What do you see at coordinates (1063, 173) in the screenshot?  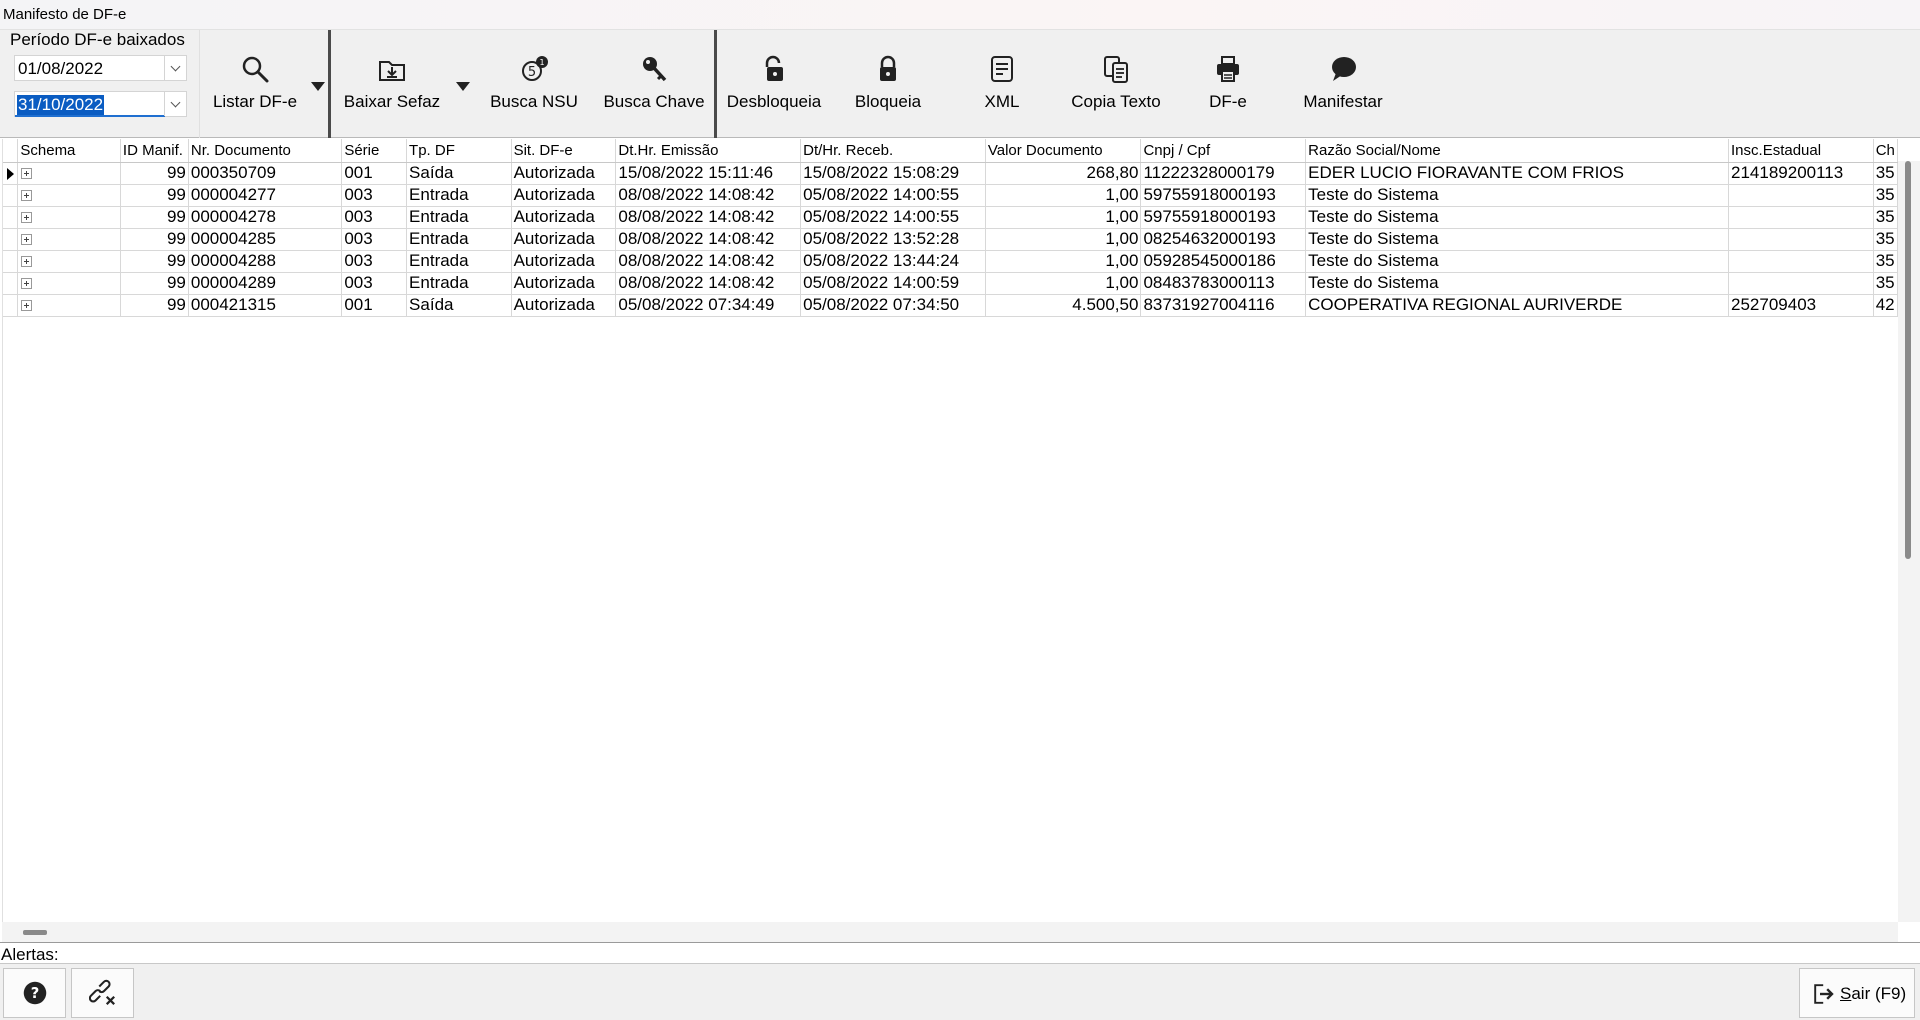 I see `cell-valor: 268,80` at bounding box center [1063, 173].